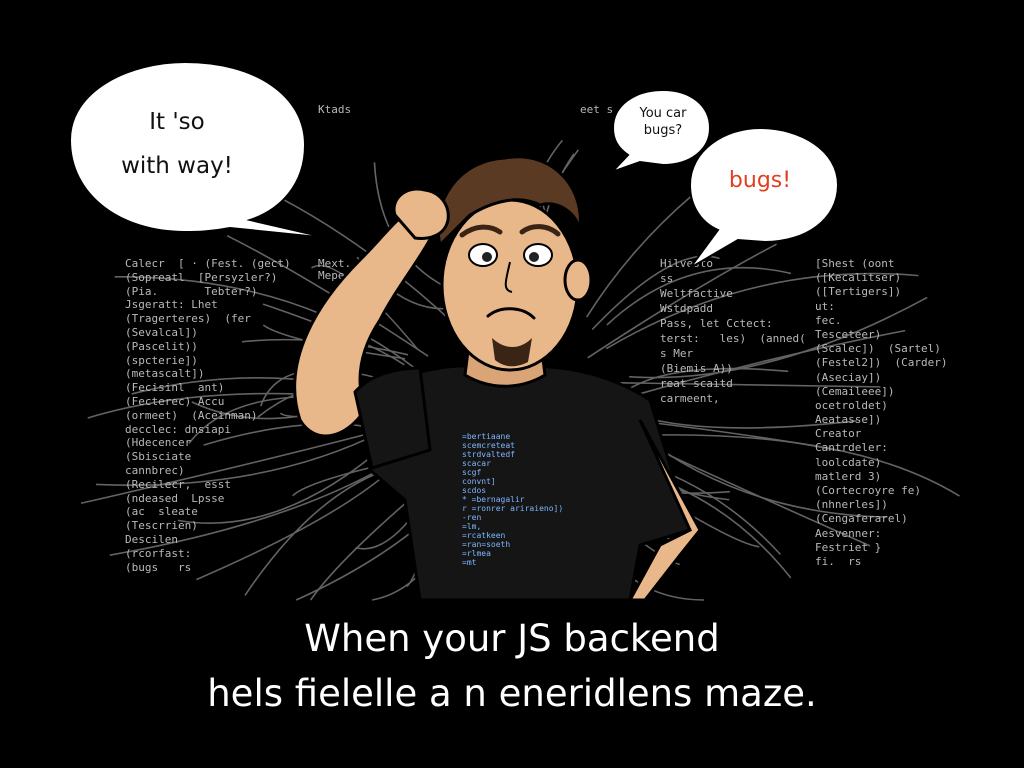 The image size is (1024, 768). What do you see at coordinates (177, 122) in the screenshot?
I see `bubble-left-line-1: It 'so` at bounding box center [177, 122].